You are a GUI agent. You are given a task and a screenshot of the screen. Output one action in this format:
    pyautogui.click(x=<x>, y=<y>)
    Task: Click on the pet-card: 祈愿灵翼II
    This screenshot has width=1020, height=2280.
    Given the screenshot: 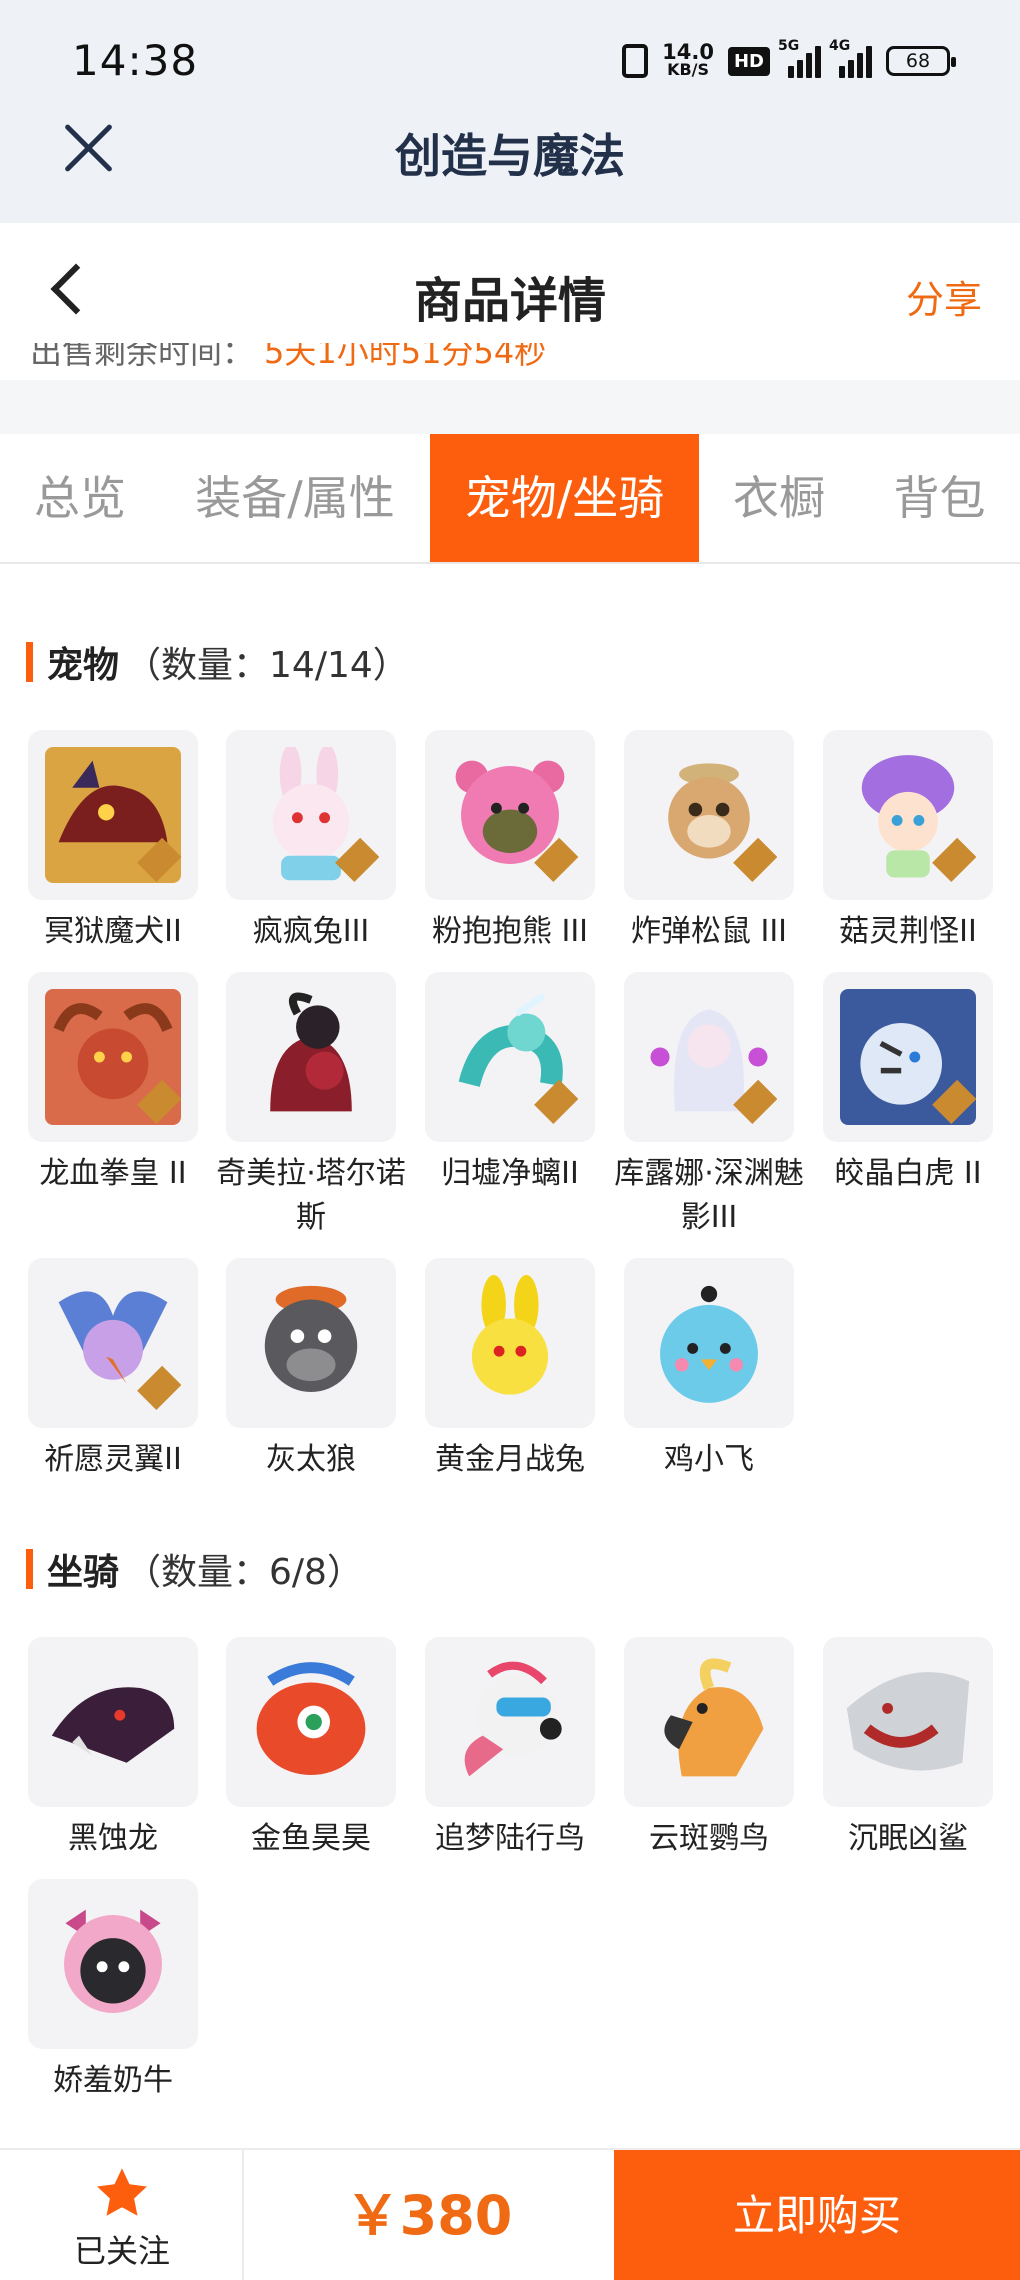 What is the action you would take?
    pyautogui.click(x=113, y=1370)
    